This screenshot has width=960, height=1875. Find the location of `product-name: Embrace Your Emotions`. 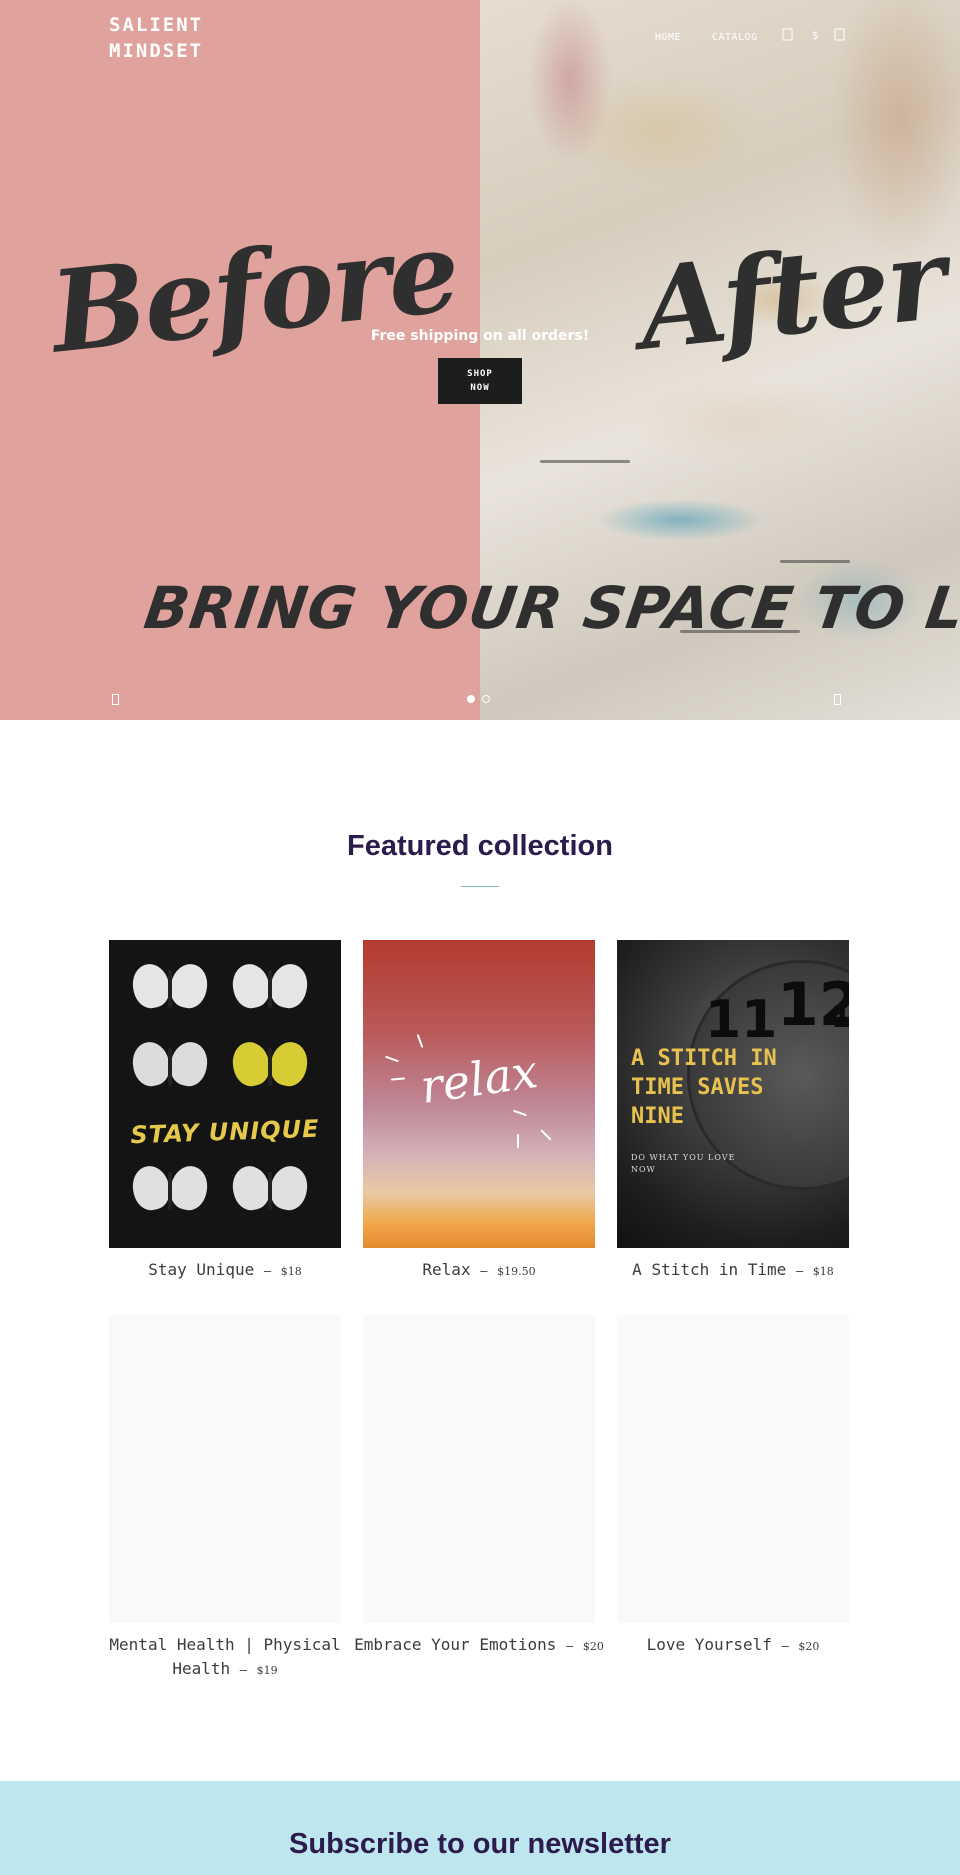

product-name: Embrace Your Emotions is located at coordinates (455, 1644).